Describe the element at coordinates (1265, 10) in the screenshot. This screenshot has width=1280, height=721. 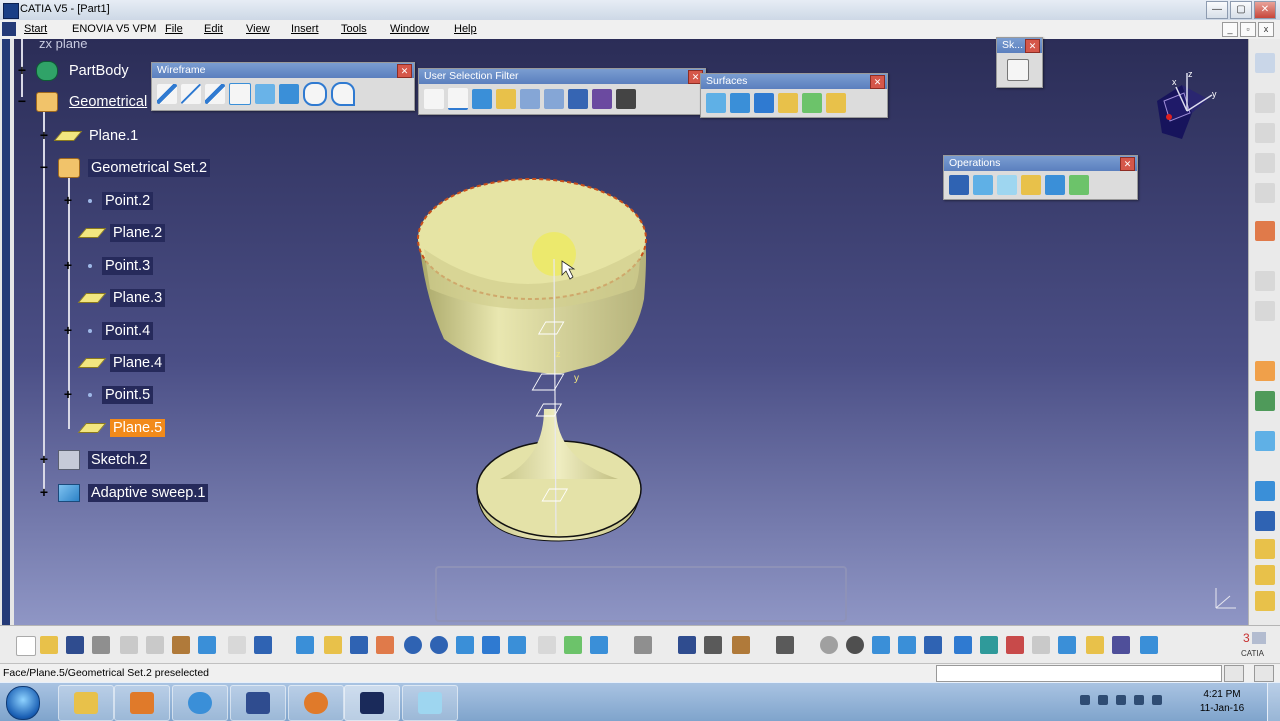
I see `close-button: ✕` at that location.